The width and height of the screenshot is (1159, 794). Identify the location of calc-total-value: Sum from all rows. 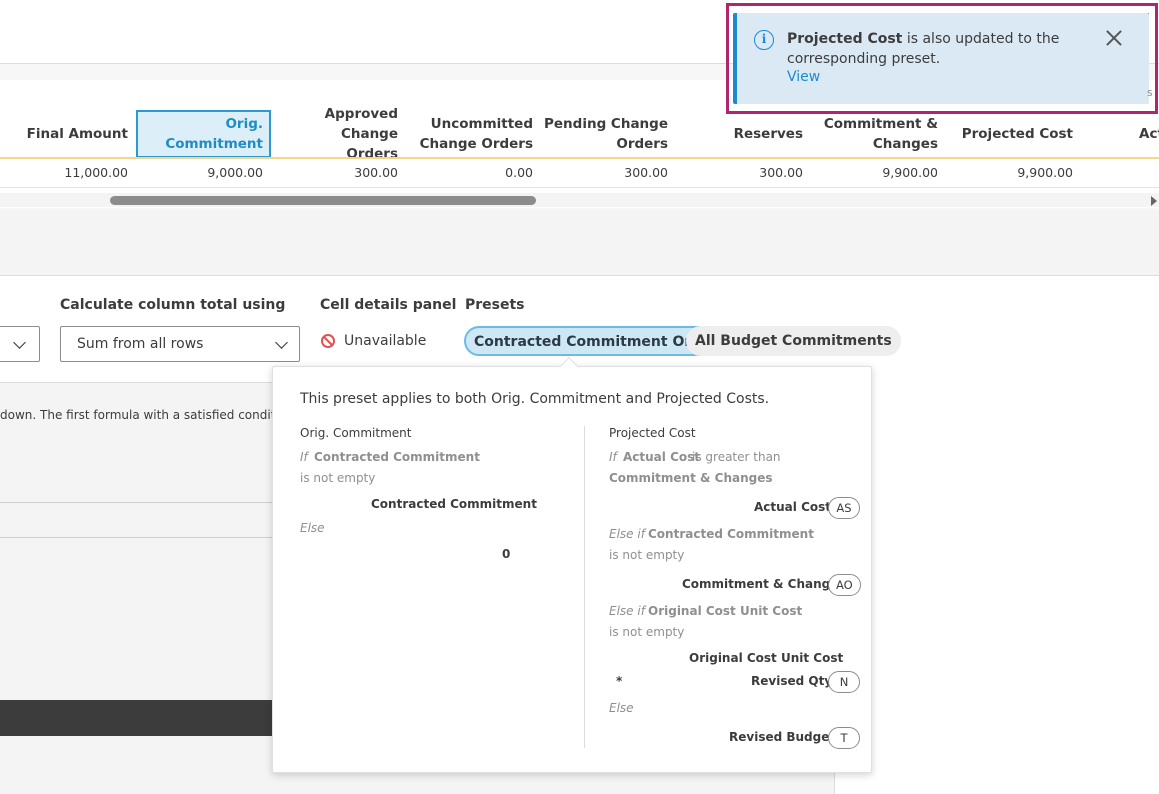
(140, 344).